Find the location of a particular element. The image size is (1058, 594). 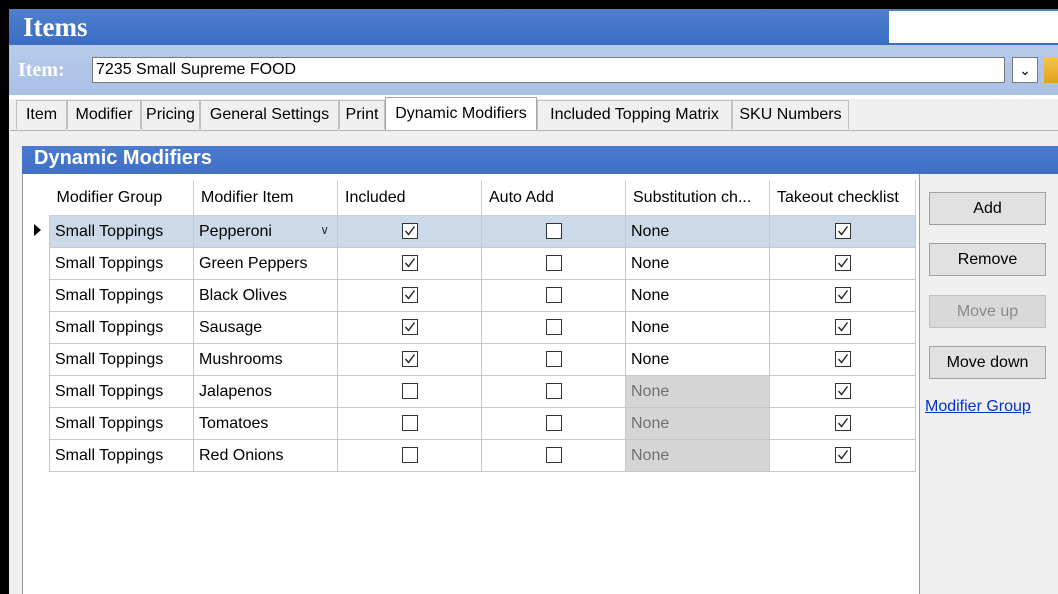

tab-item: Item is located at coordinates (41, 114).